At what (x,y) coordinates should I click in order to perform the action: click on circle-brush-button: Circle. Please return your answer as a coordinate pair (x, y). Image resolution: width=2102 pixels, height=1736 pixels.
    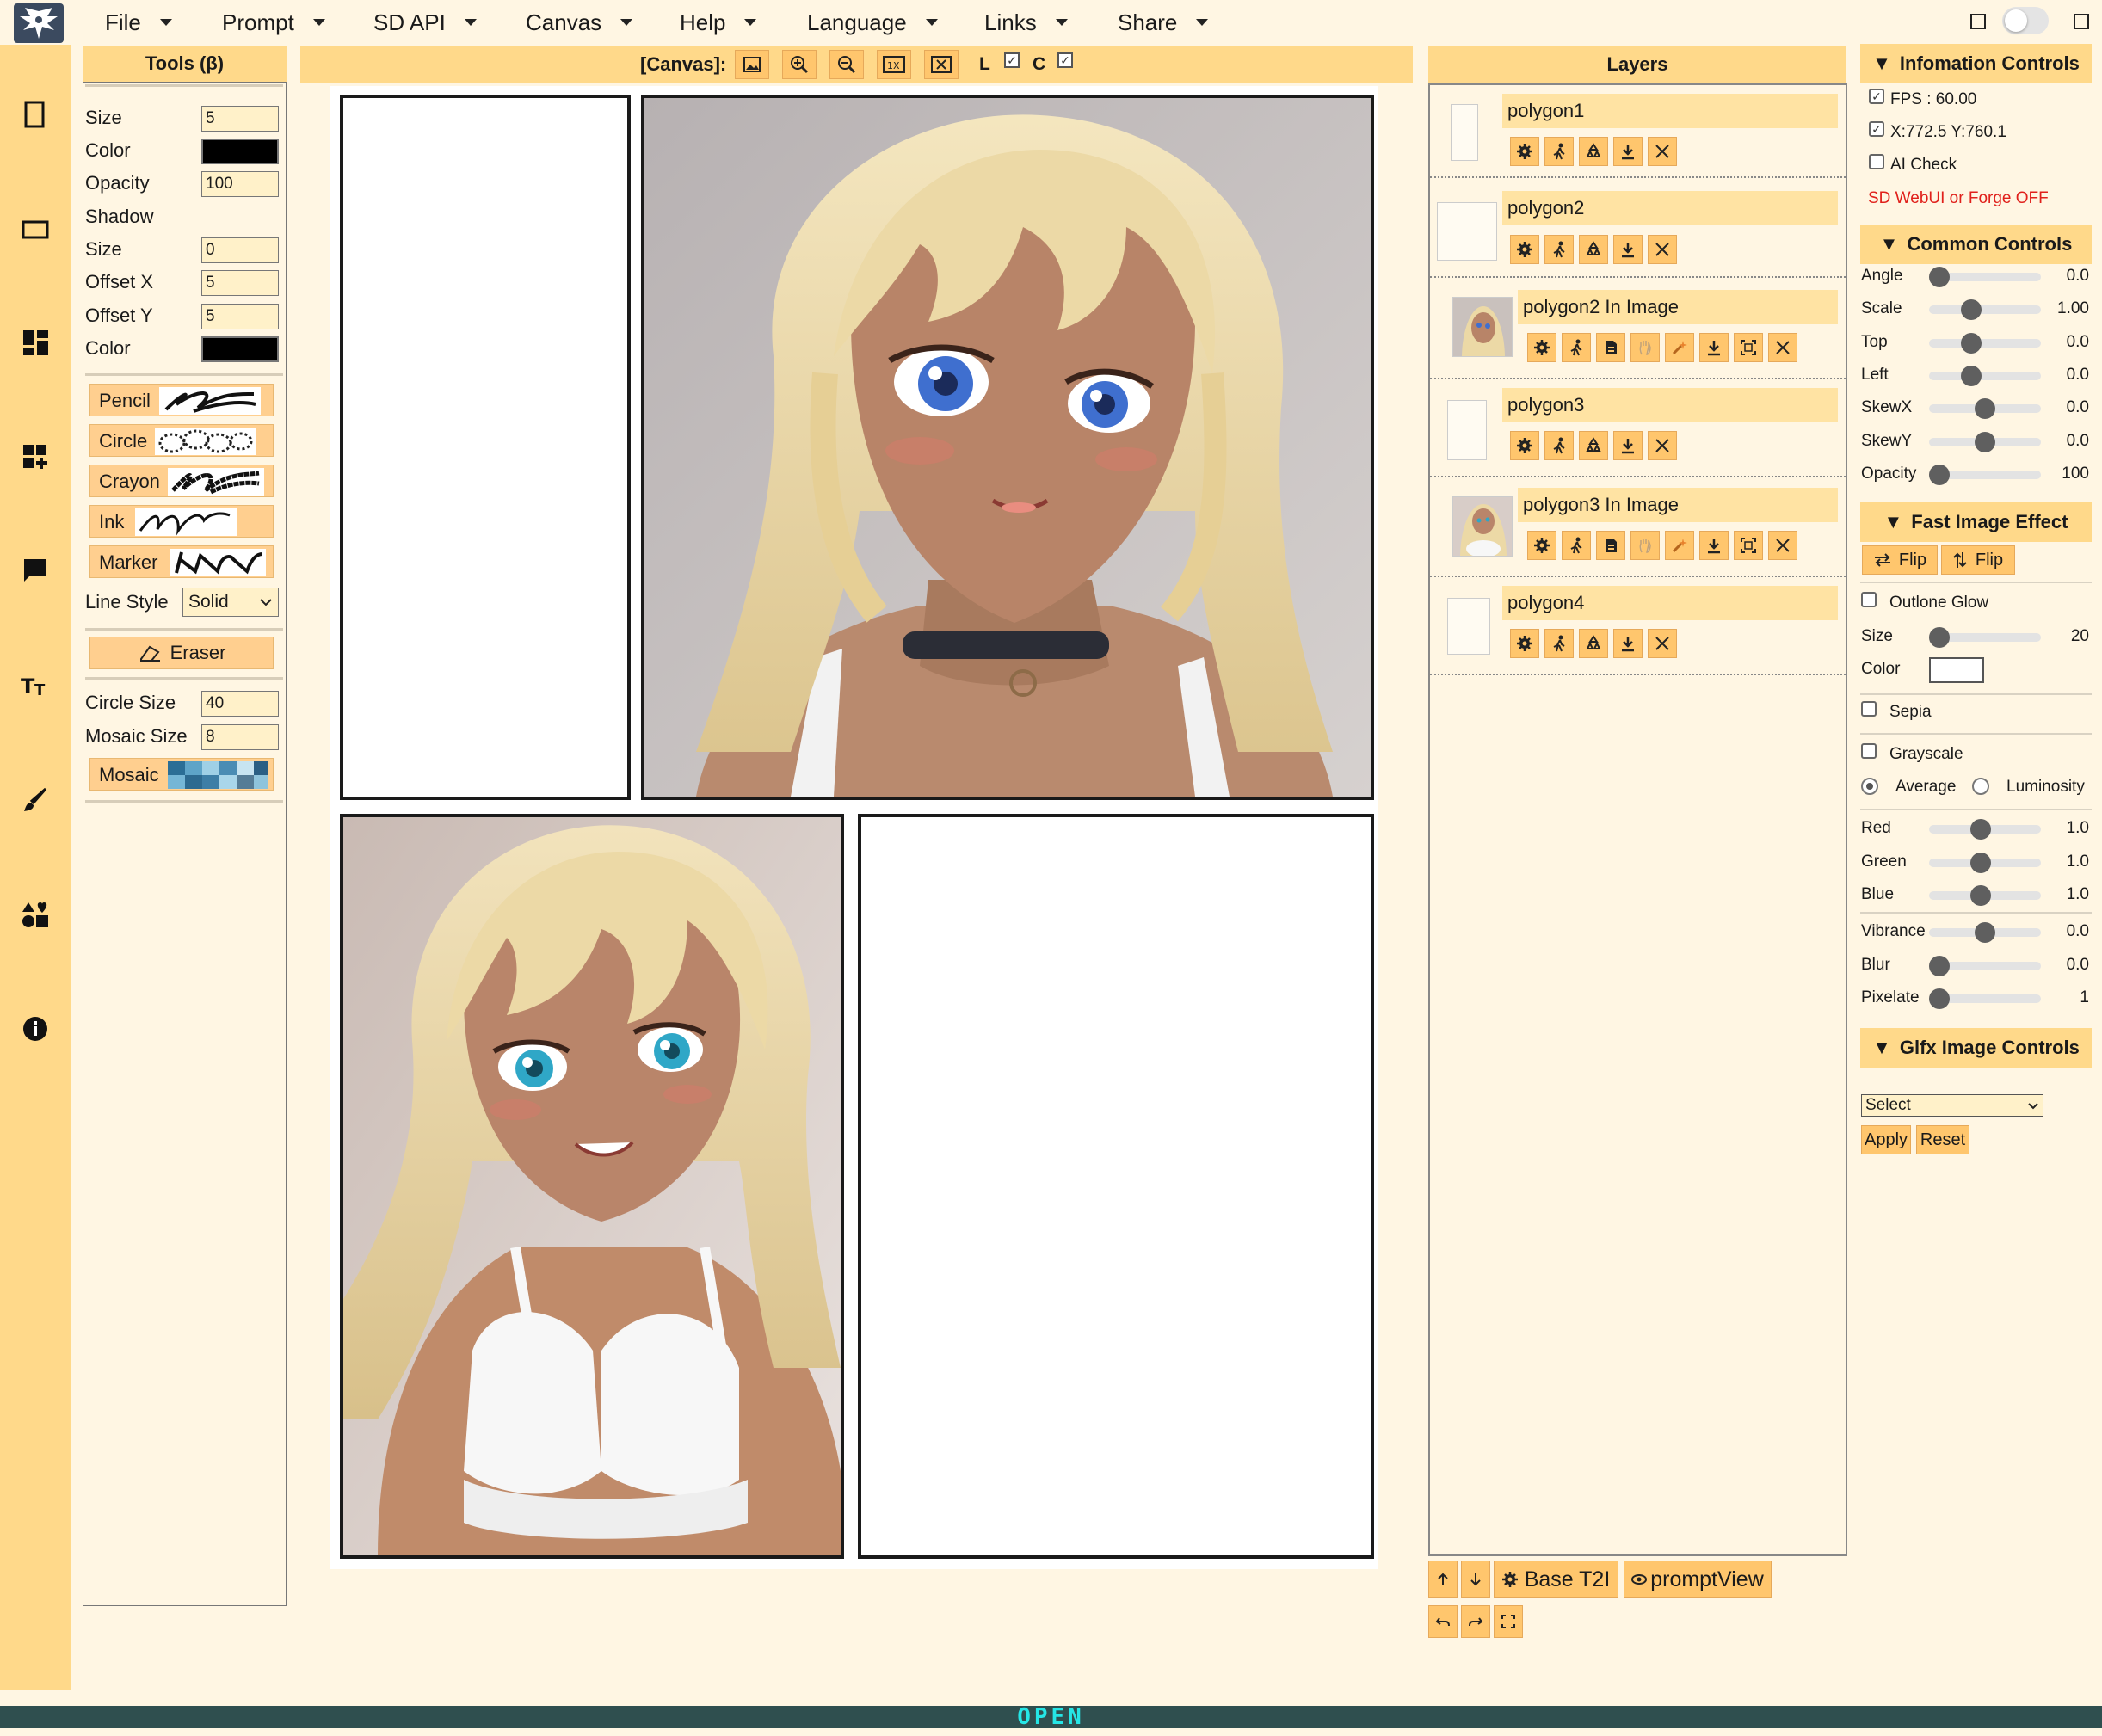
    Looking at the image, I should click on (181, 440).